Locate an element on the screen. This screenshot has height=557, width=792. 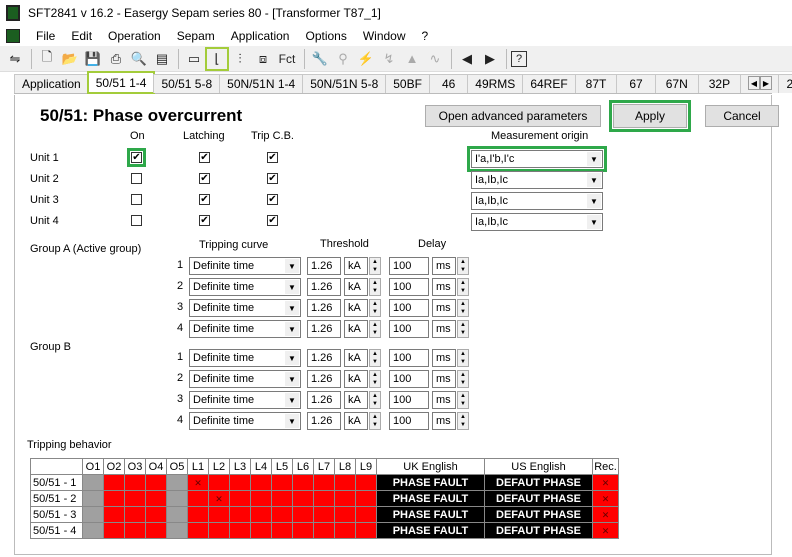
tab-50n-51n-5-8: 50N/51N 5-8 is located at coordinates (344, 83).